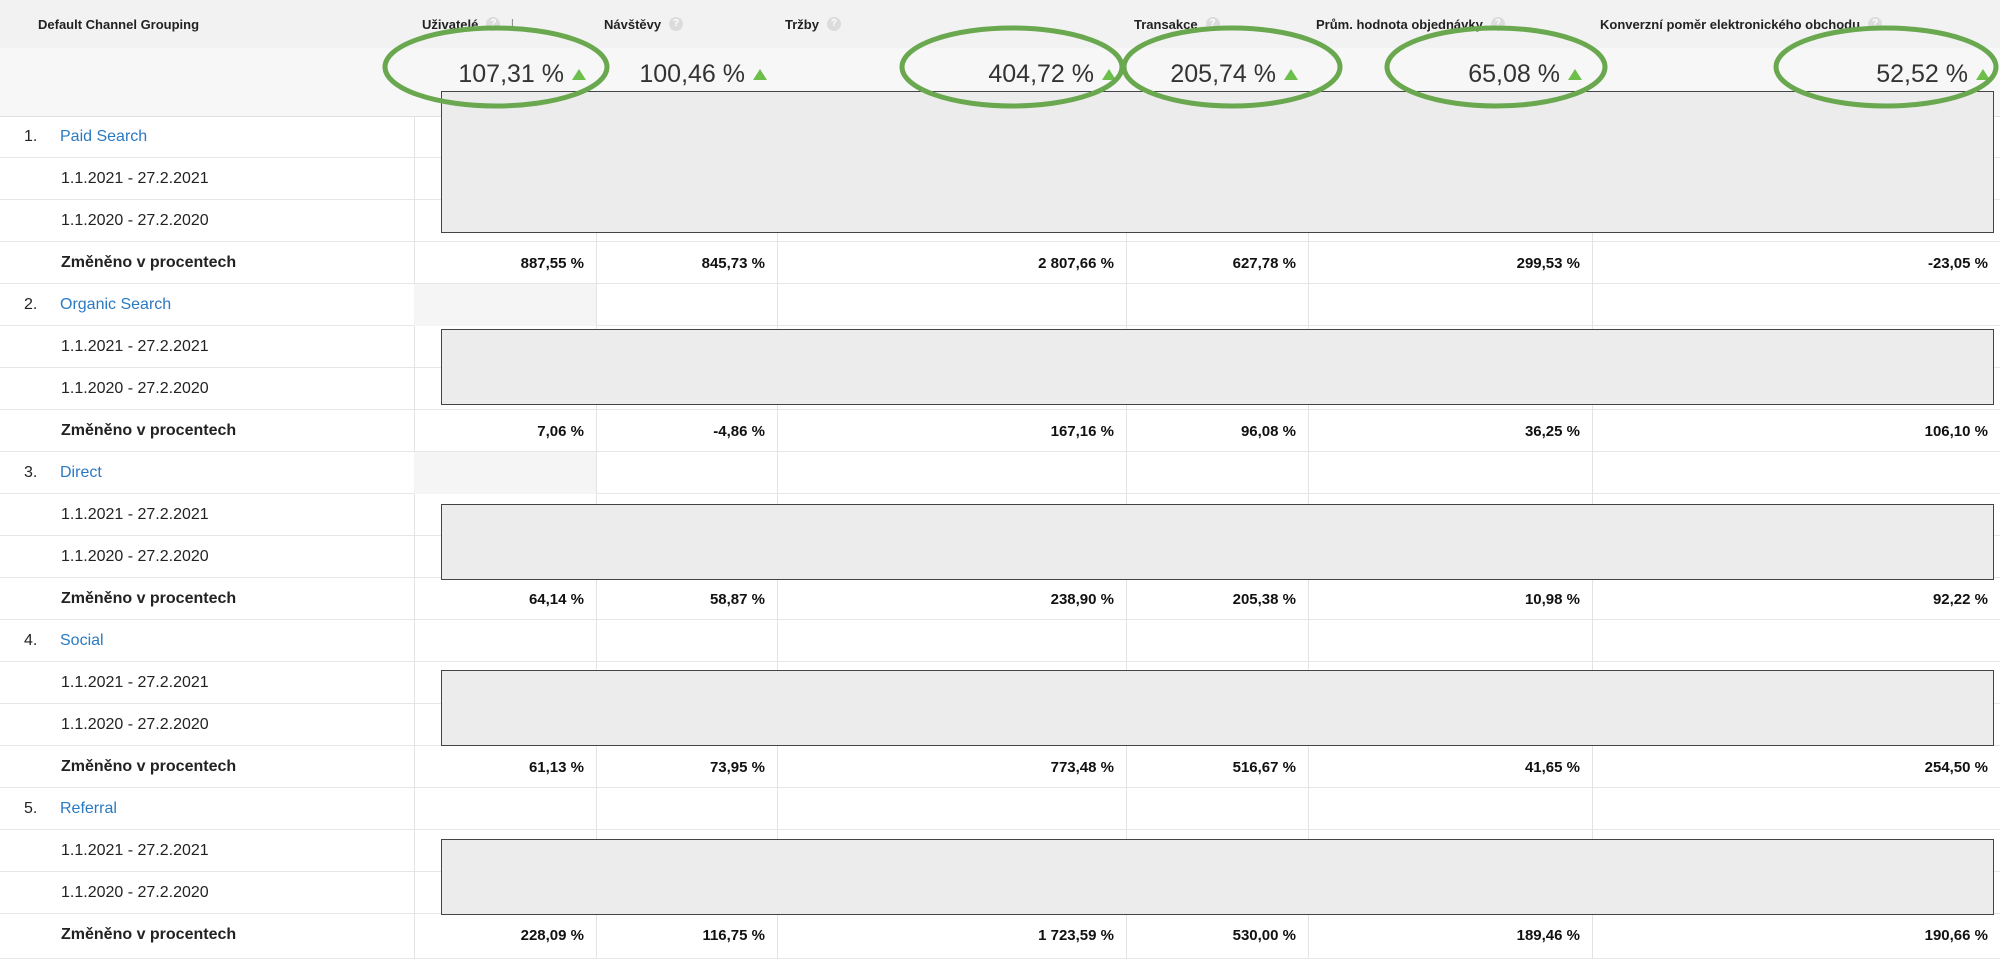  I want to click on change-value: 106,10 %, so click(1956, 431).